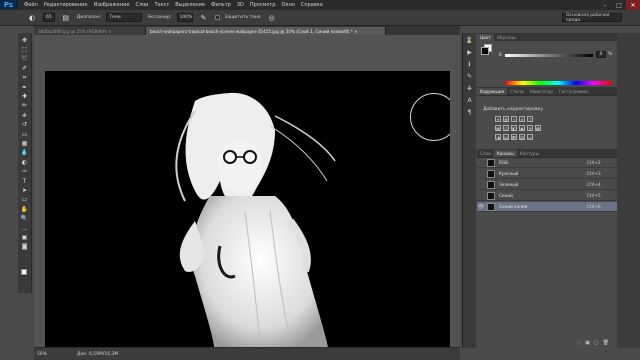 This screenshot has width=640, height=360. Describe the element at coordinates (507, 37) in the screenshot. I see `tab-swatches: Образцы` at that location.